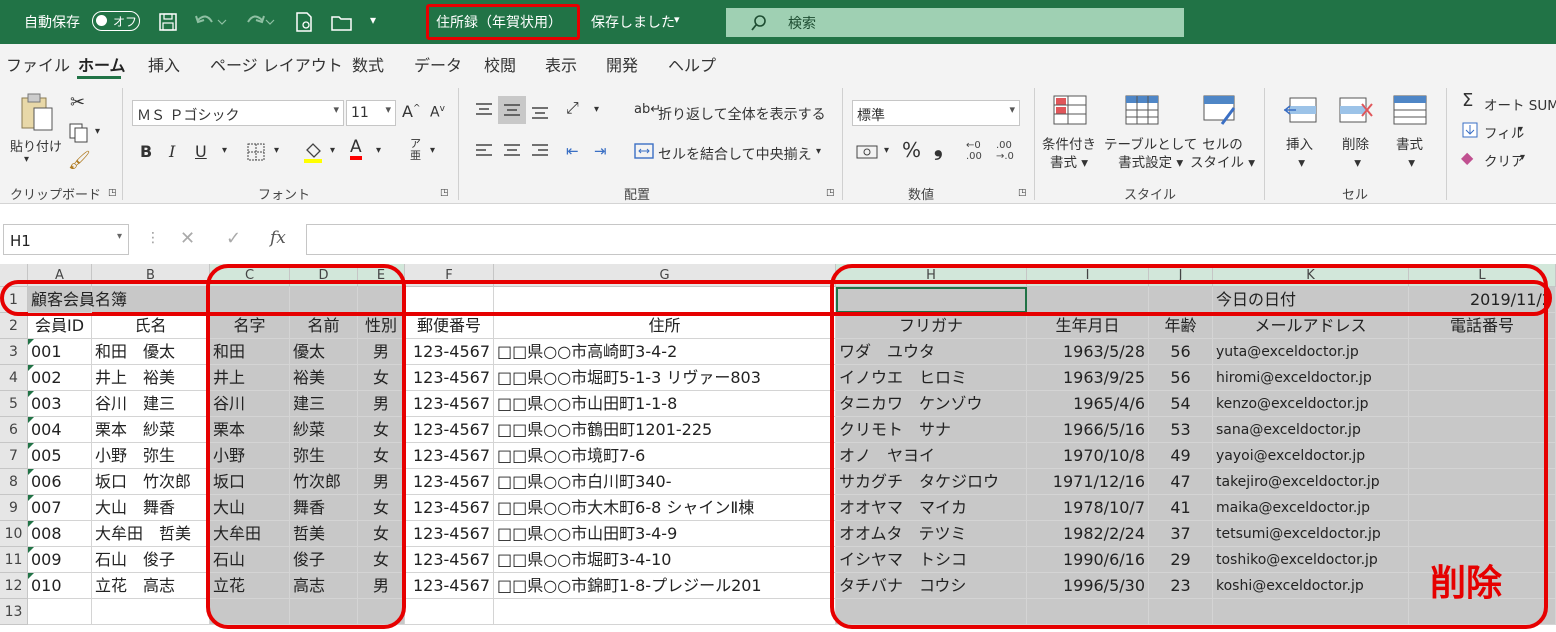  Describe the element at coordinates (66, 239) in the screenshot. I see `name-box: H1 ▾` at that location.